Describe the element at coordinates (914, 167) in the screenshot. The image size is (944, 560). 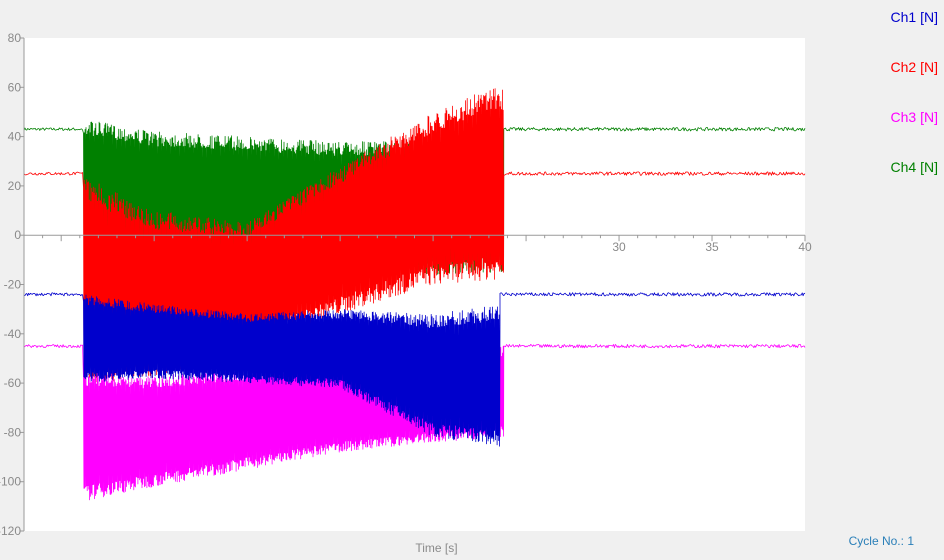
I see `legend-item-ch4: Ch4 [N]` at that location.